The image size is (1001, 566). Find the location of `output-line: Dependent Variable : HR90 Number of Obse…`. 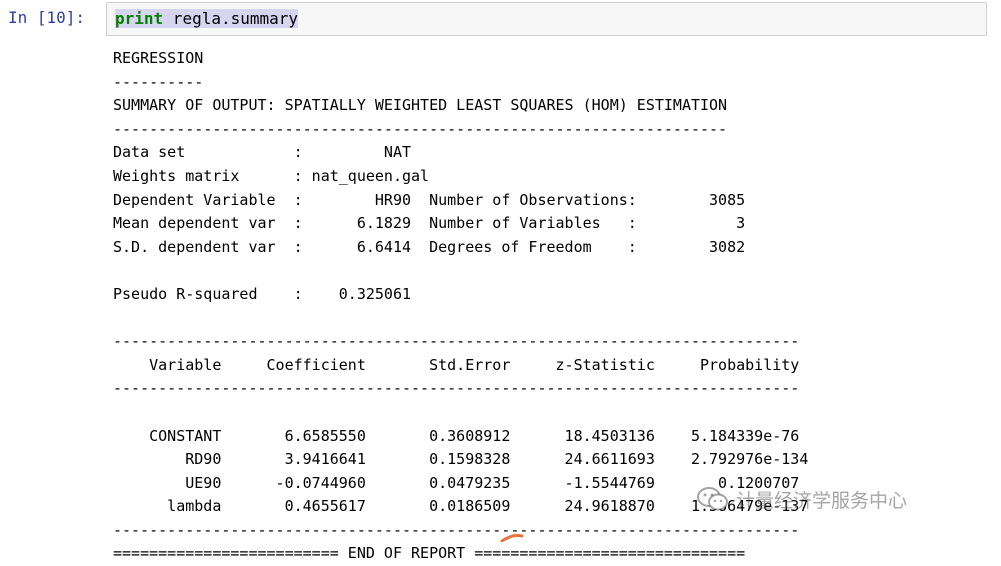

output-line: Dependent Variable : HR90 Number of Obse… is located at coordinates (429, 199).